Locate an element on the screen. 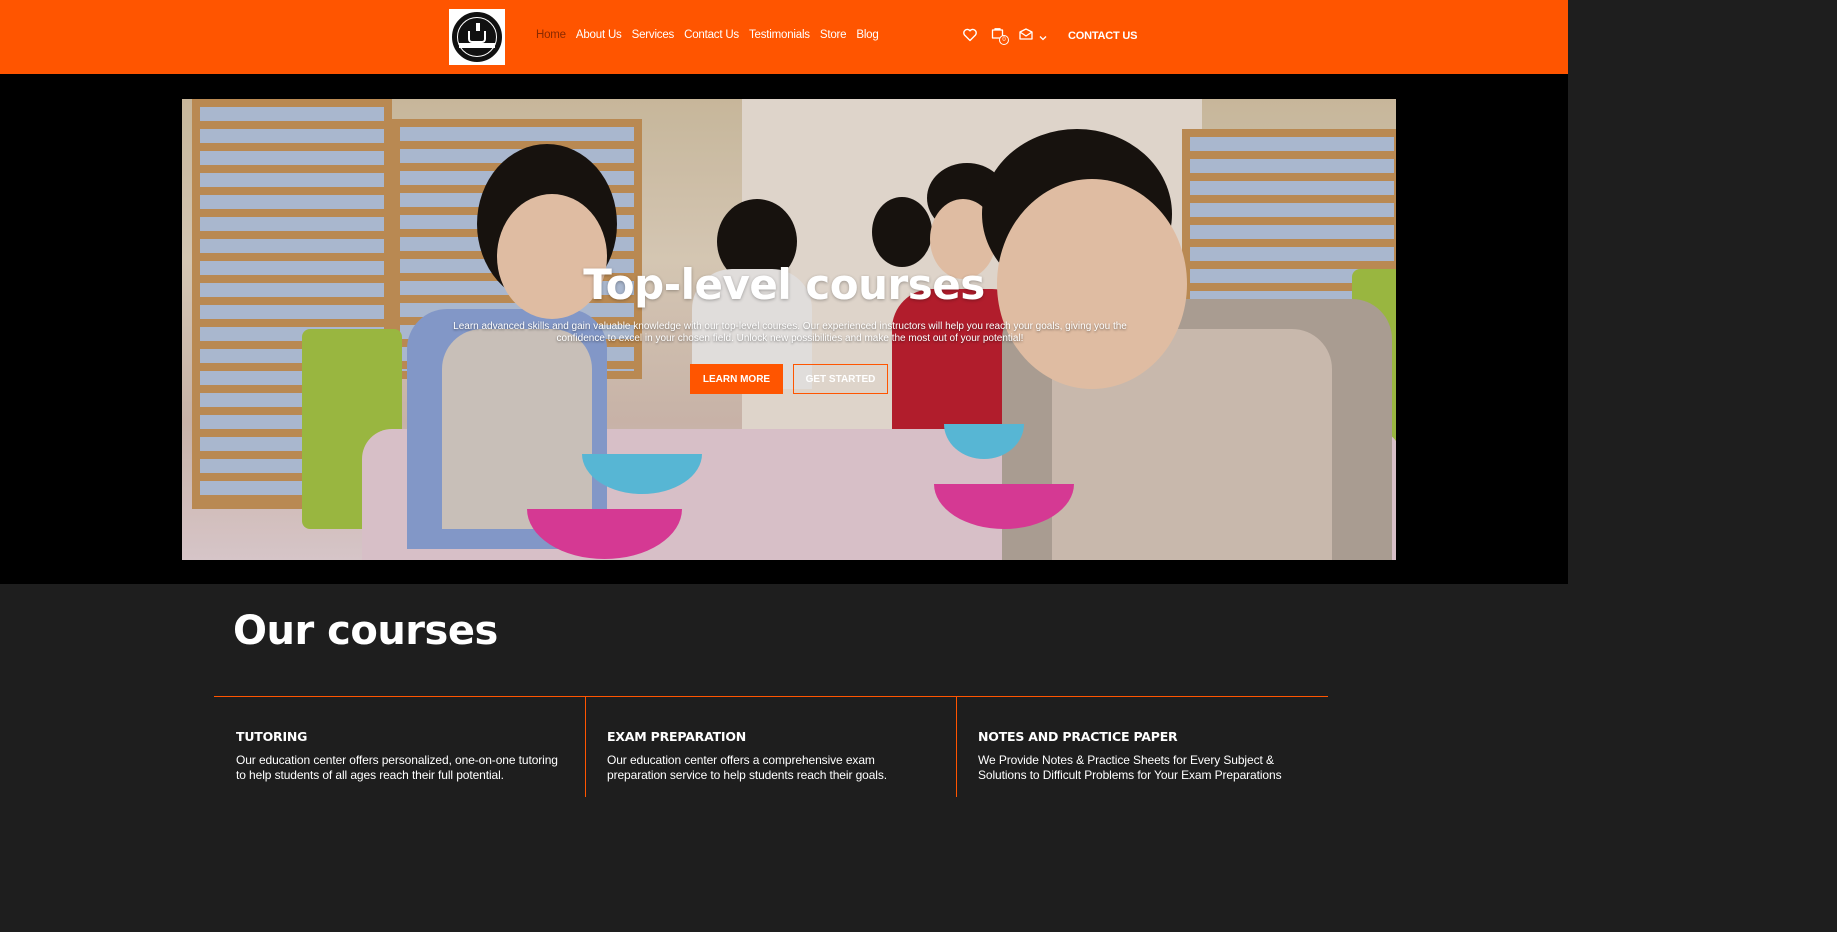  site-logo is located at coordinates (477, 37).